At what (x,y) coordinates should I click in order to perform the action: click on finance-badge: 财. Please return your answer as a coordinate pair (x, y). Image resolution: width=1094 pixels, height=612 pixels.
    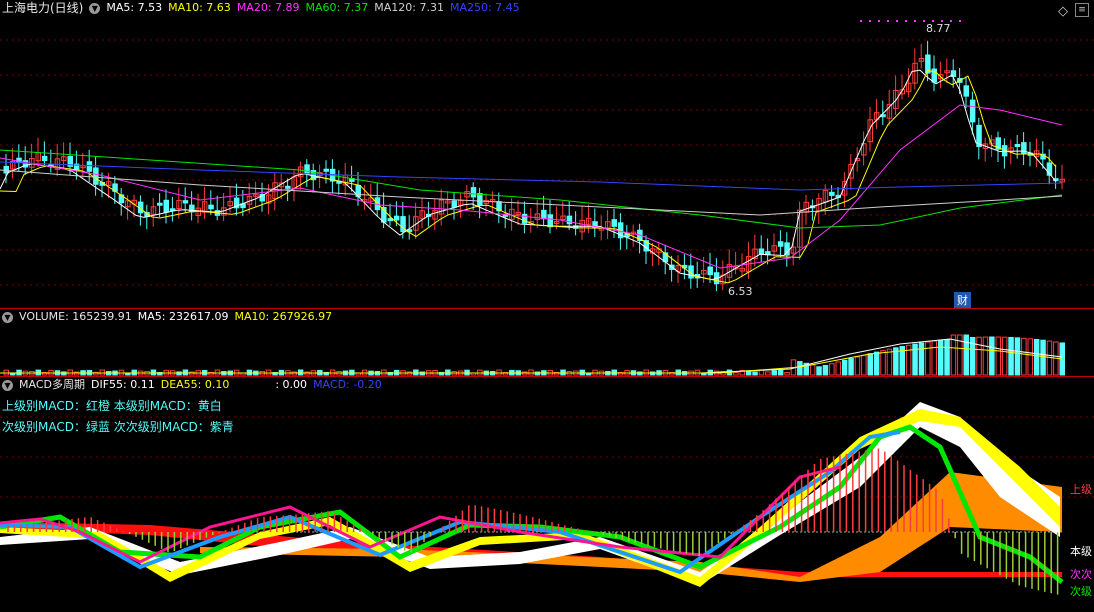
    Looking at the image, I should click on (962, 300).